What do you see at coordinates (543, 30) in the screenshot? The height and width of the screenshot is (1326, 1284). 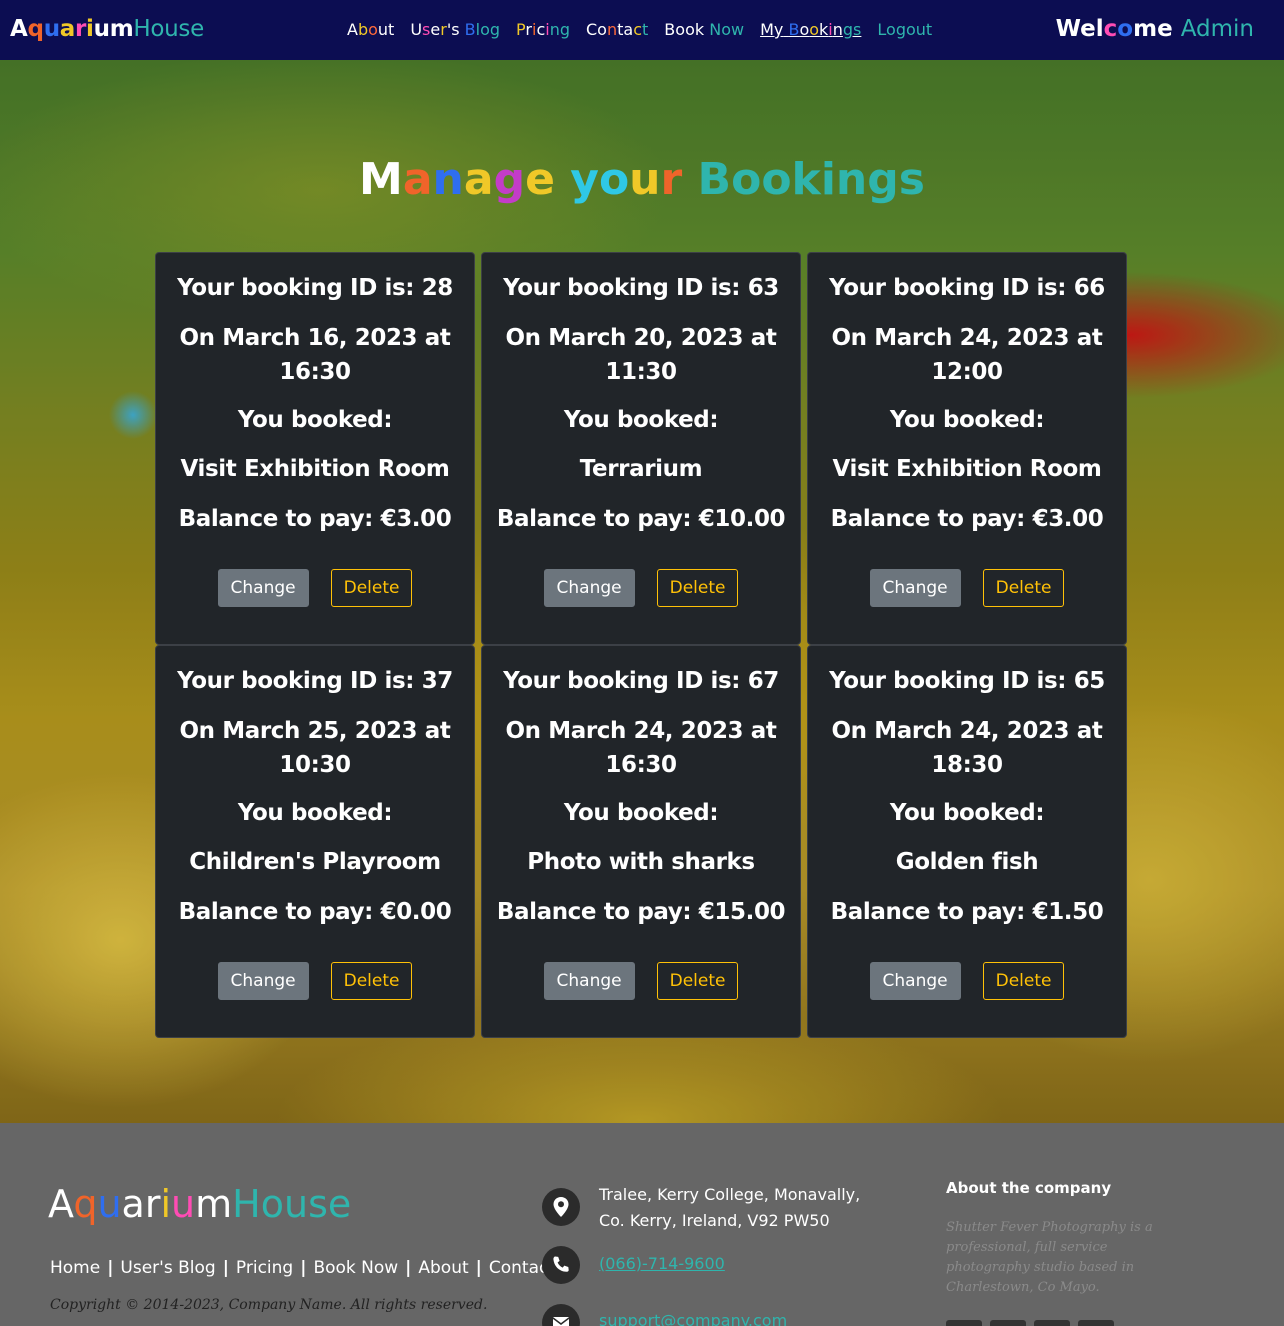 I see `nav-link-pricing: Pricing` at bounding box center [543, 30].